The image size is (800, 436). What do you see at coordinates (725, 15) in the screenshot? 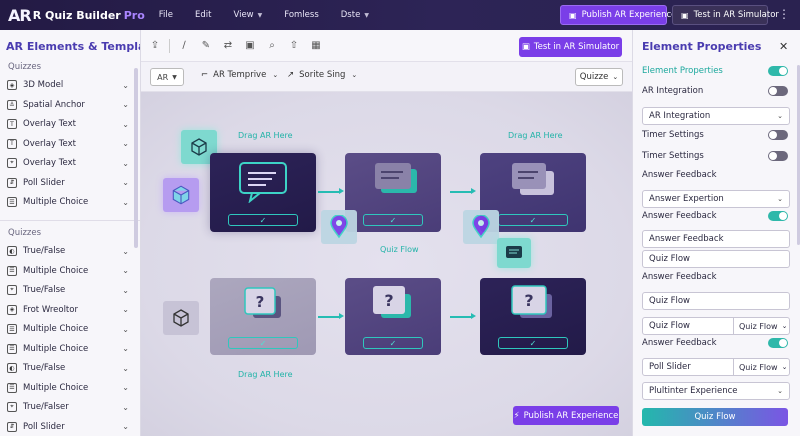
I see `test-simulator-button: ▣ Test in AR Simulator` at bounding box center [725, 15].